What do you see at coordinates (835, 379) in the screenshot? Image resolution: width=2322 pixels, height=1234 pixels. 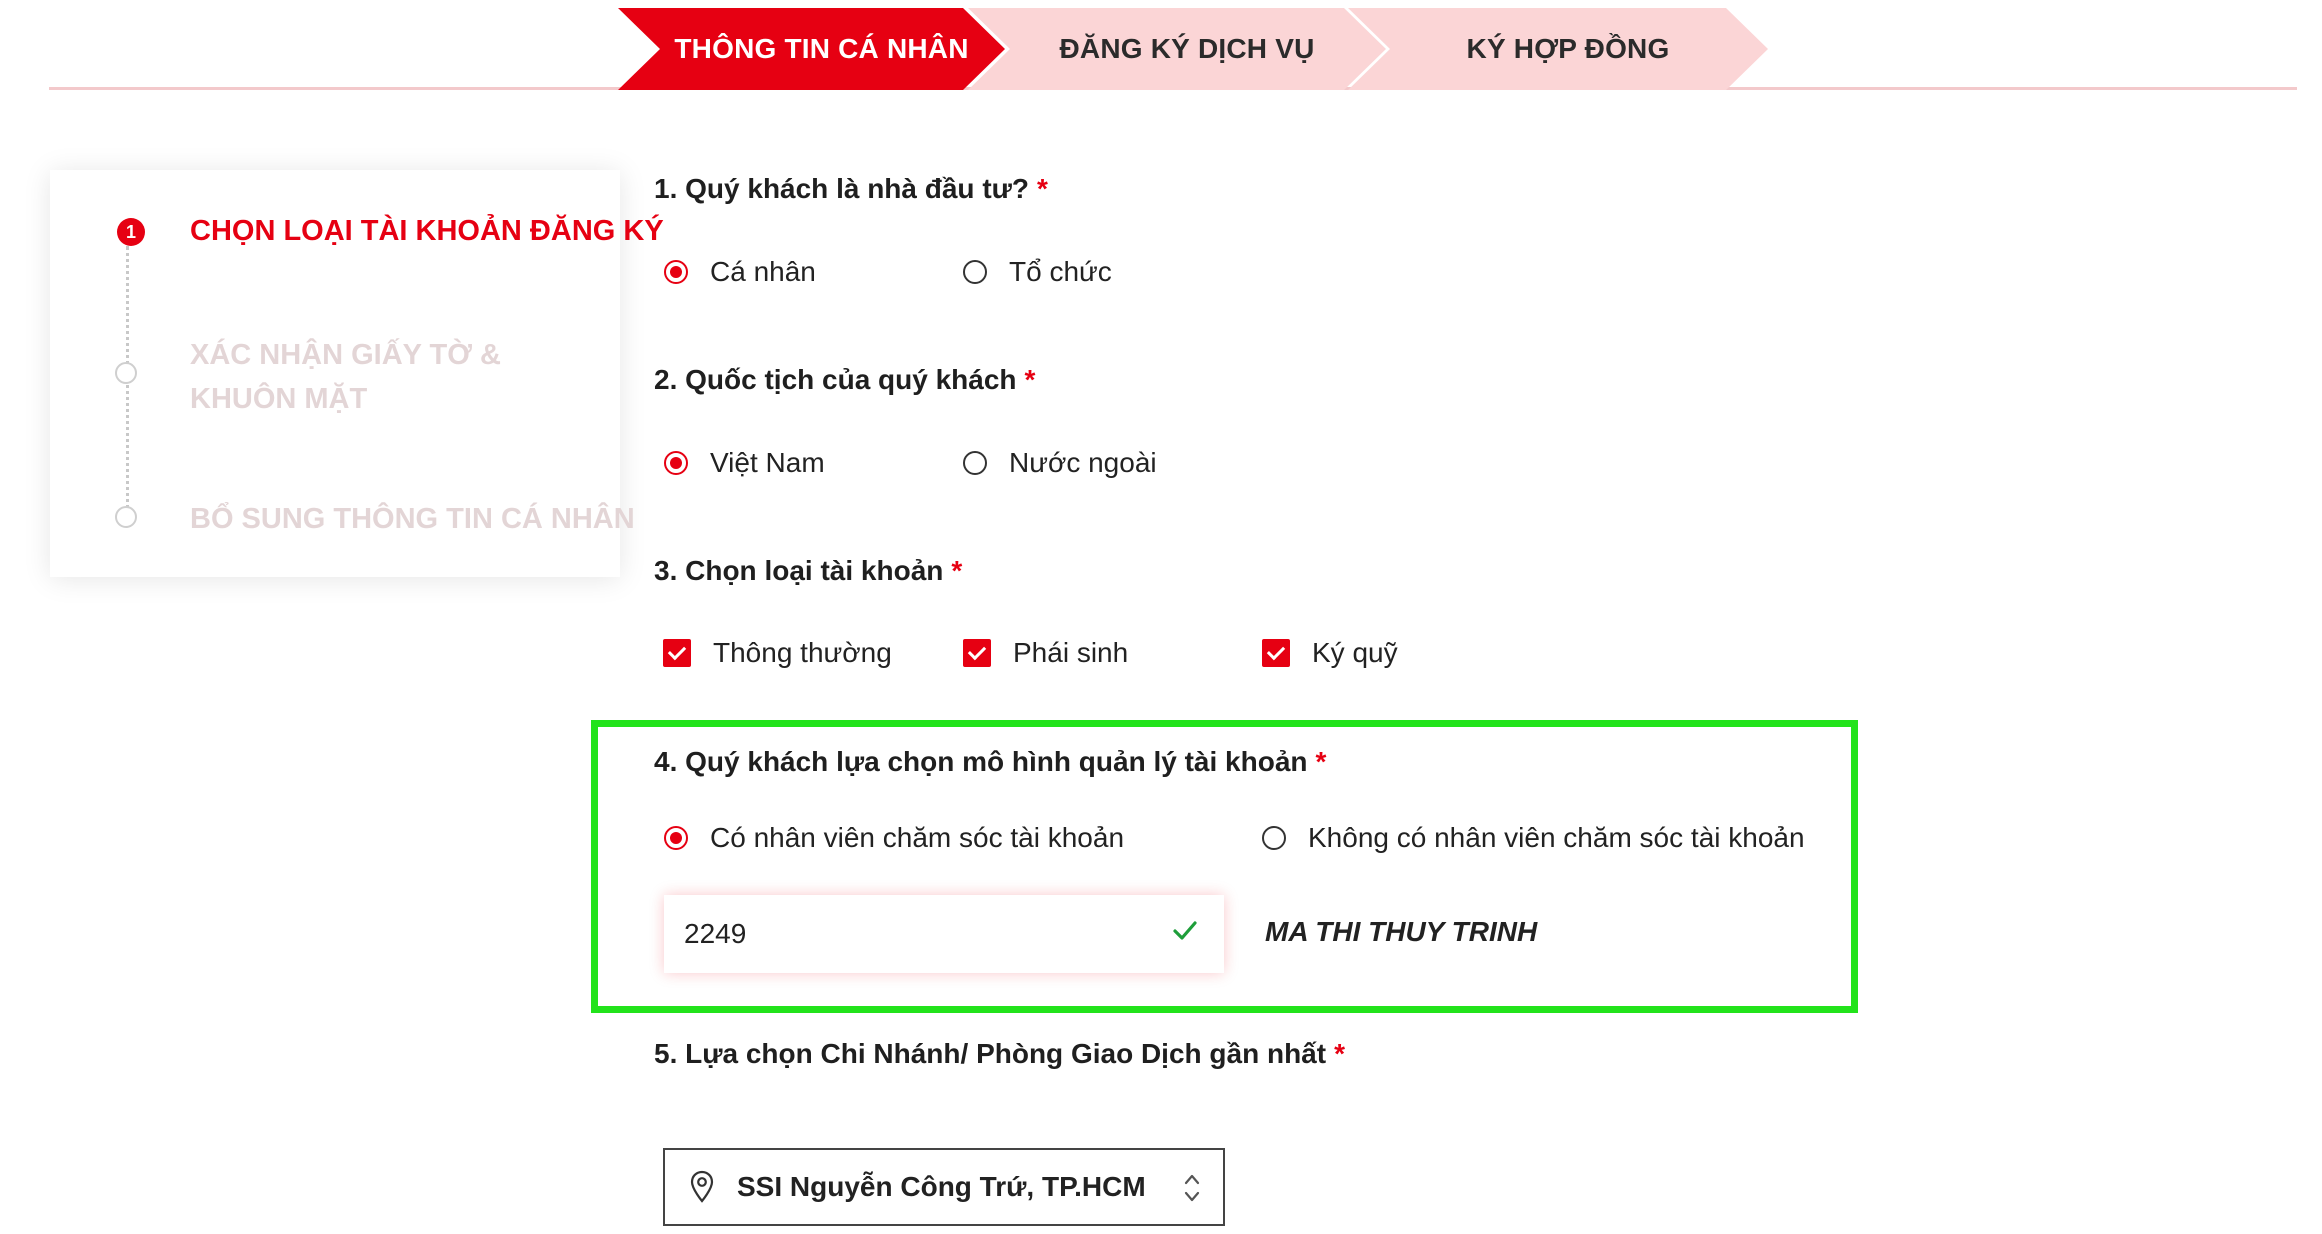 I see `question-title: 2. Quốc tịch của quý khách` at bounding box center [835, 379].